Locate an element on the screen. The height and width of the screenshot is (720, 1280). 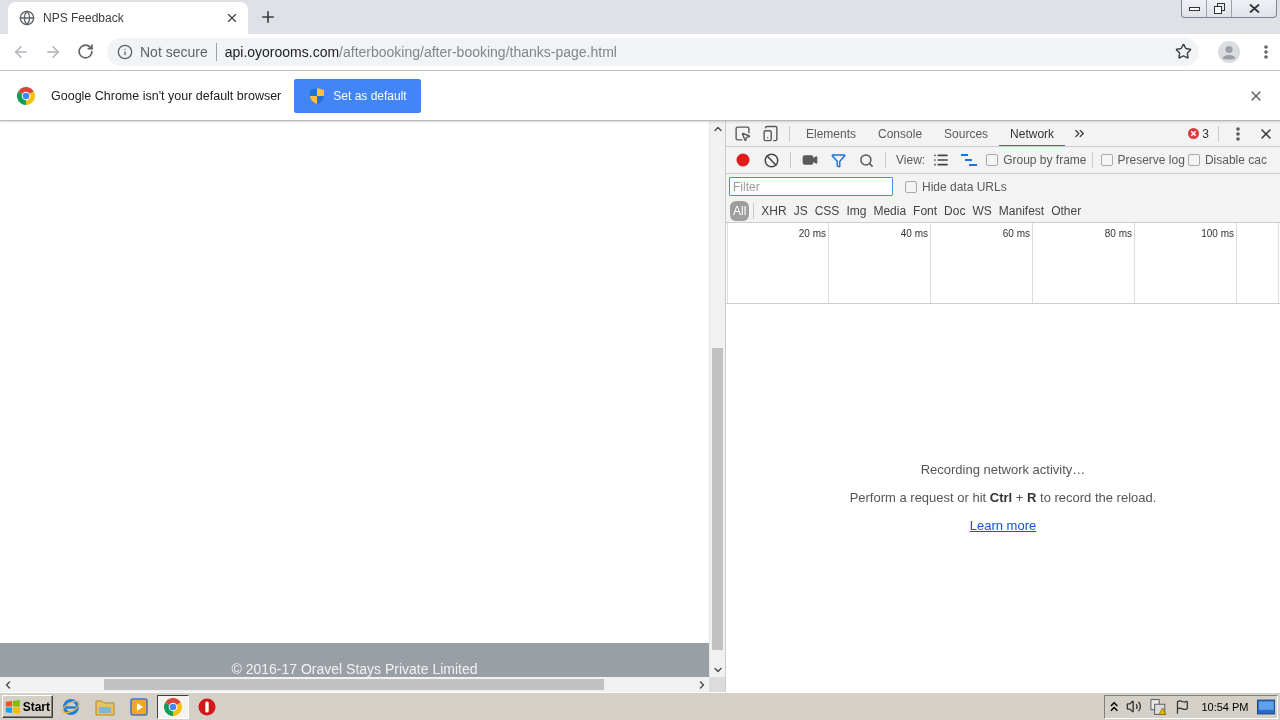
address-bar: Not secure api.oyorooms.com/afterbooking/after-booking/thanks-page.html is located at coordinates (653, 51).